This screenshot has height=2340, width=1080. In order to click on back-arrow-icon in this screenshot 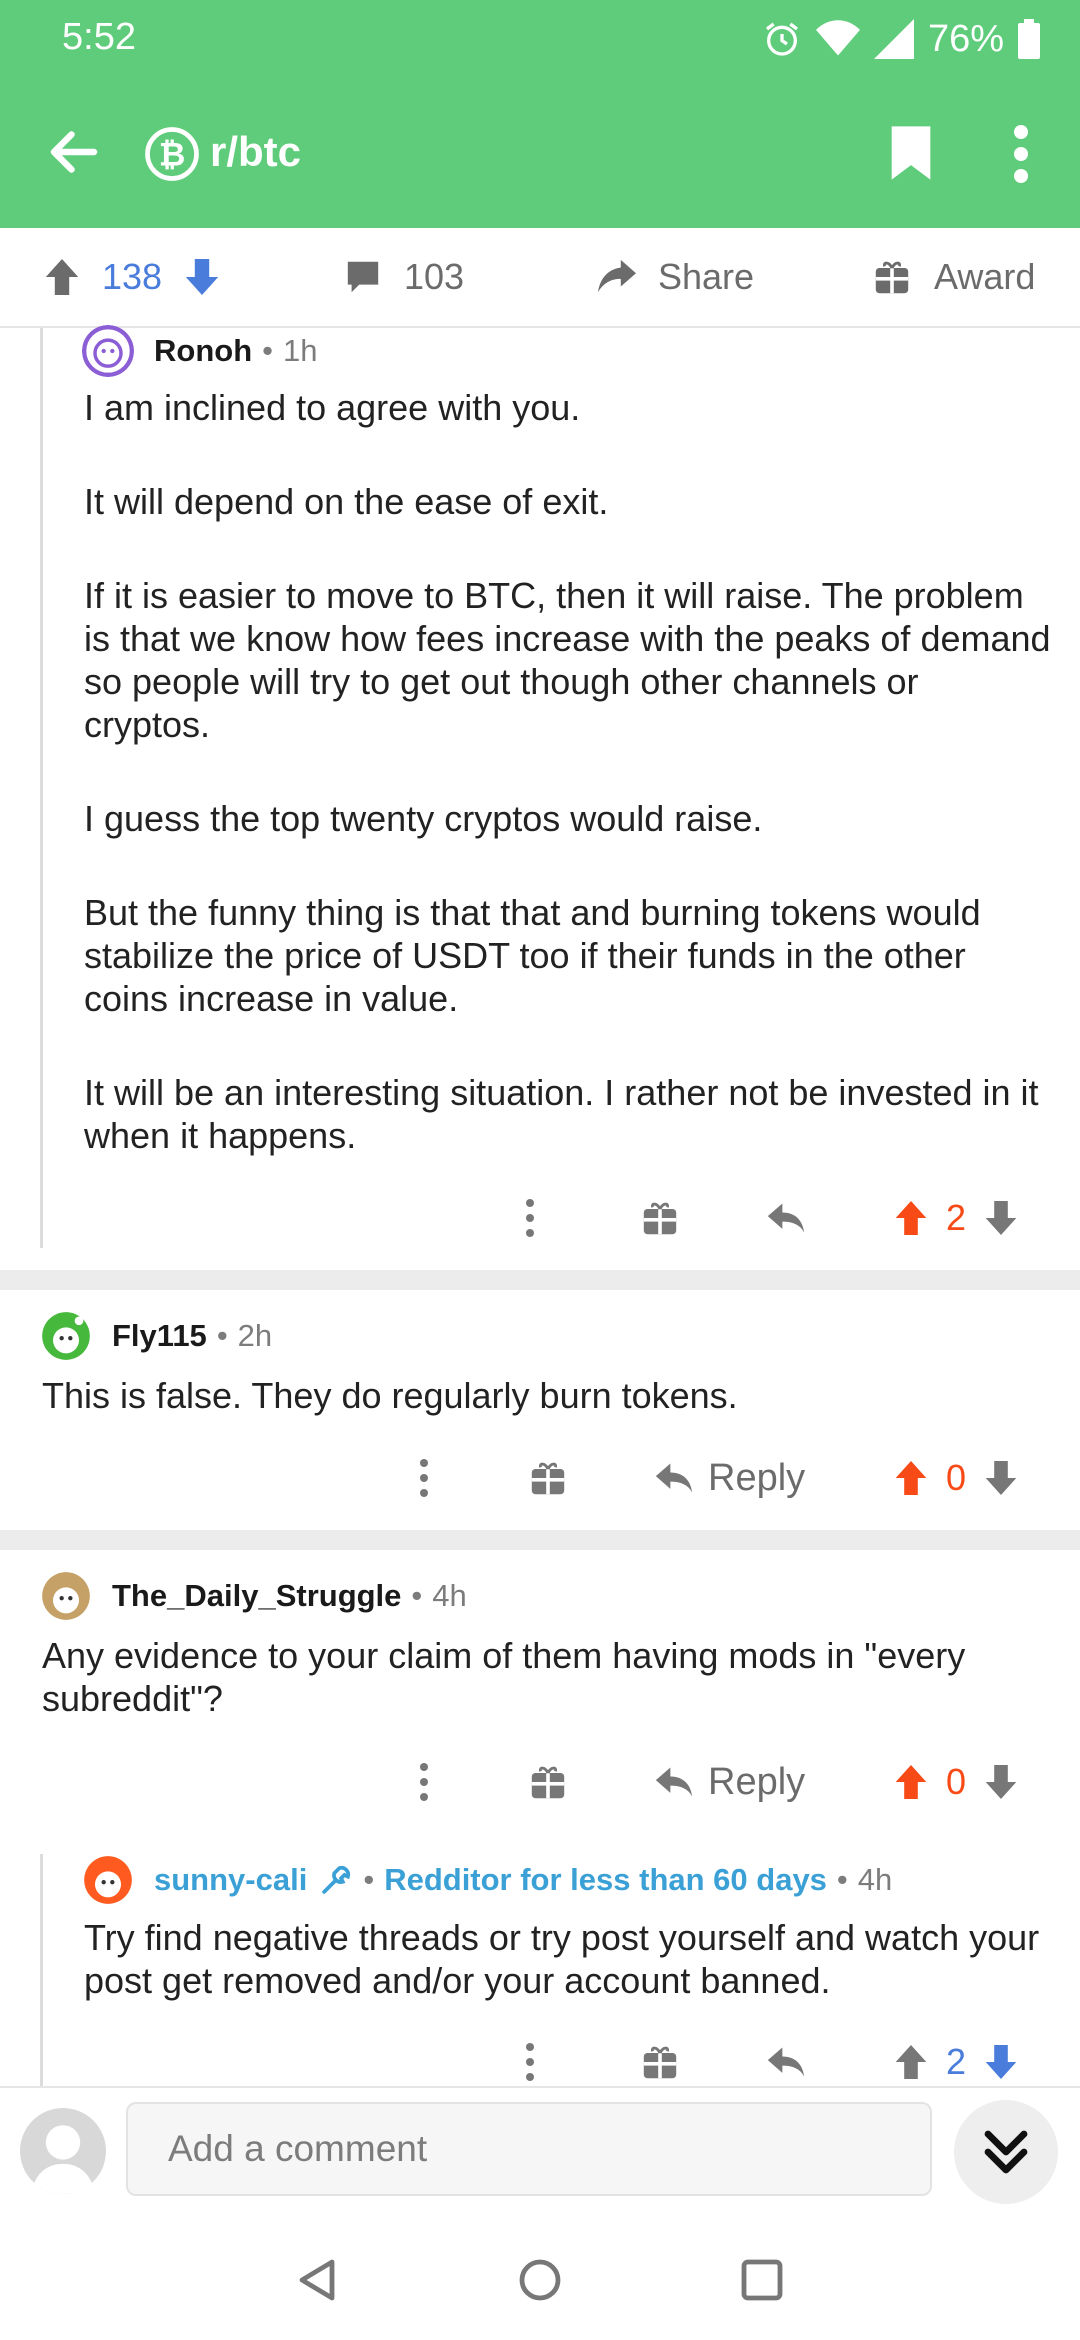, I will do `click(74, 152)`.